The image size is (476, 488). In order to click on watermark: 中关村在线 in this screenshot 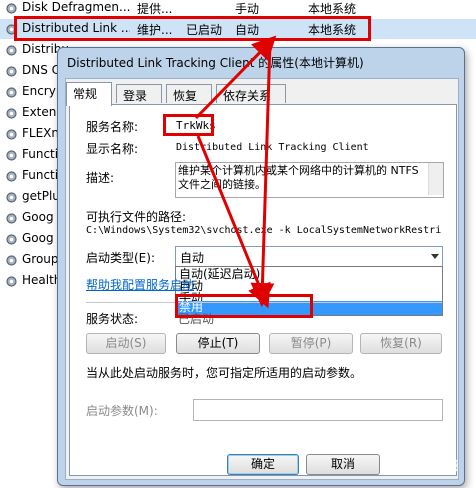, I will do `click(425, 466)`.